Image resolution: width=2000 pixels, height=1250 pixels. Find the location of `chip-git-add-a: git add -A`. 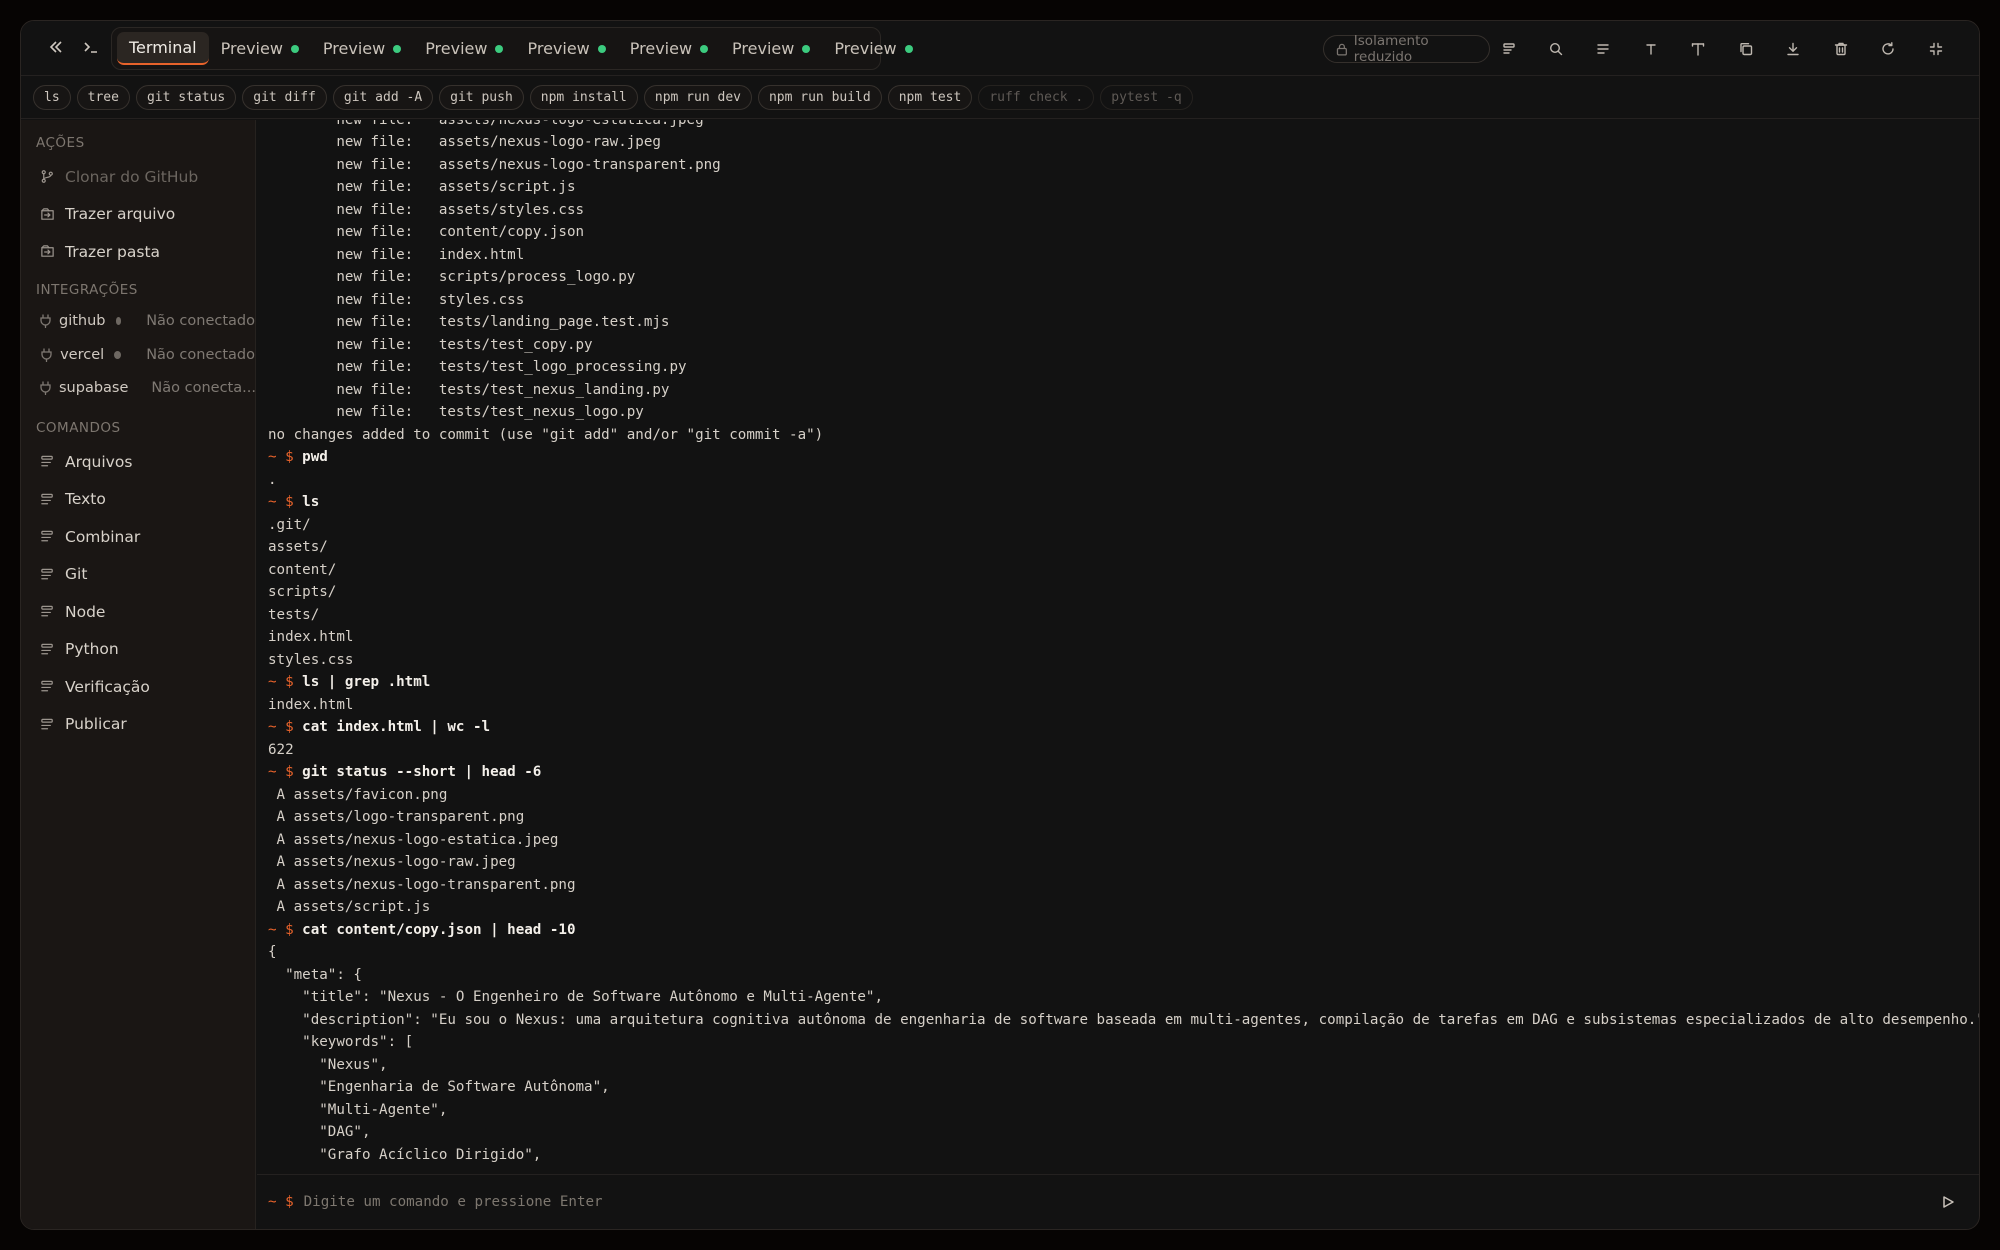

chip-git-add-a: git add -A is located at coordinates (383, 97).